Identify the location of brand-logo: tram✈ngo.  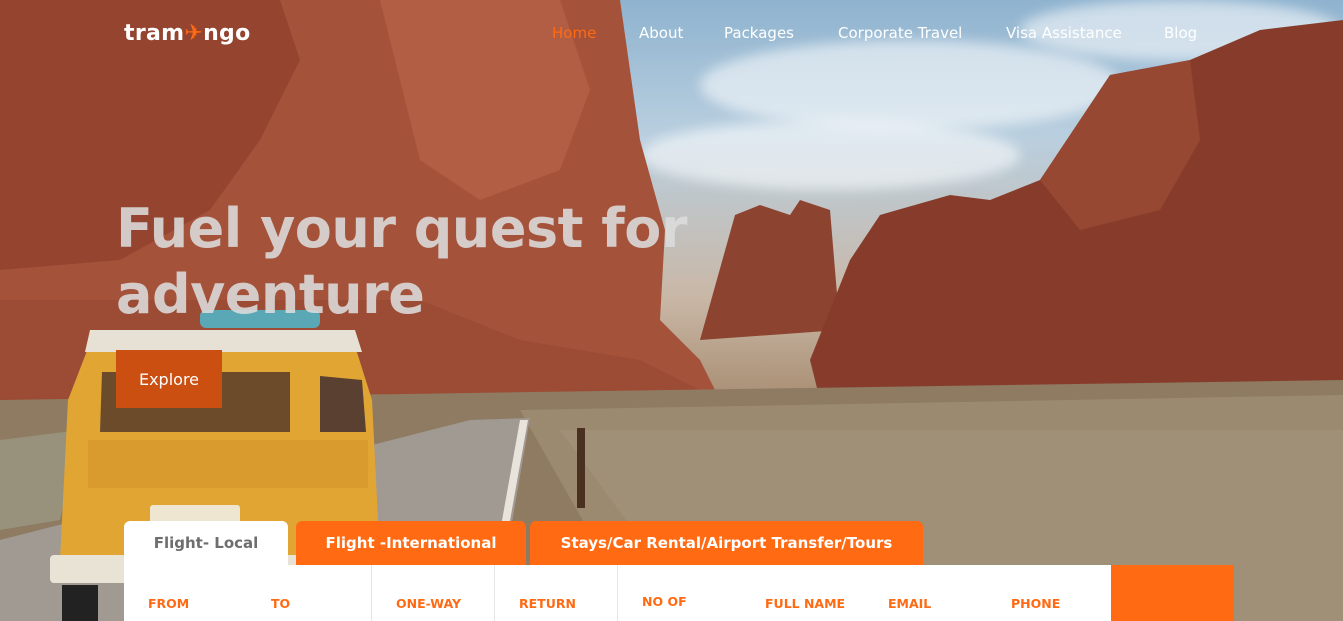
(187, 36).